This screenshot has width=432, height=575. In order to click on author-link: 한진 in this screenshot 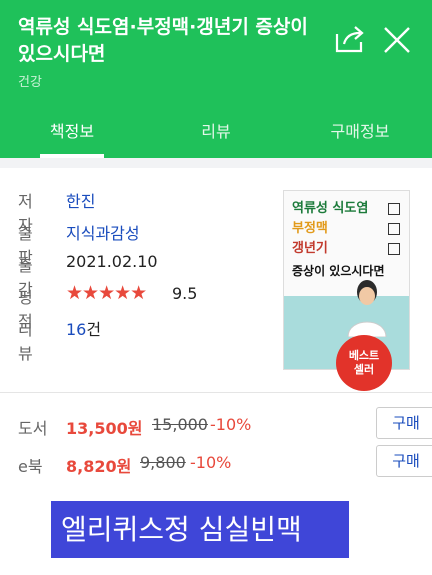, I will do `click(80, 200)`.